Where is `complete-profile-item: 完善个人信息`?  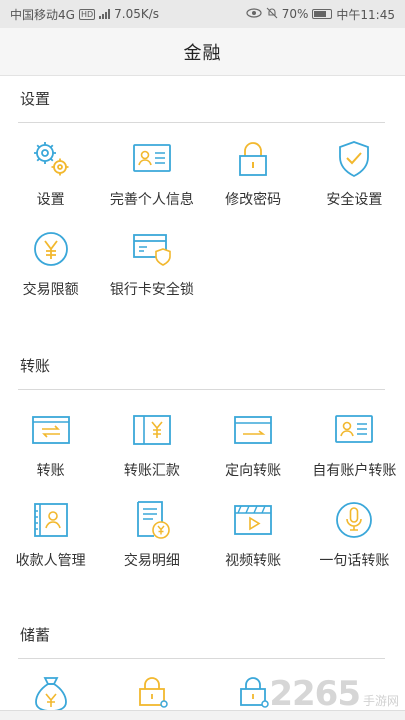 complete-profile-item: 完善个人信息 is located at coordinates (151, 182).